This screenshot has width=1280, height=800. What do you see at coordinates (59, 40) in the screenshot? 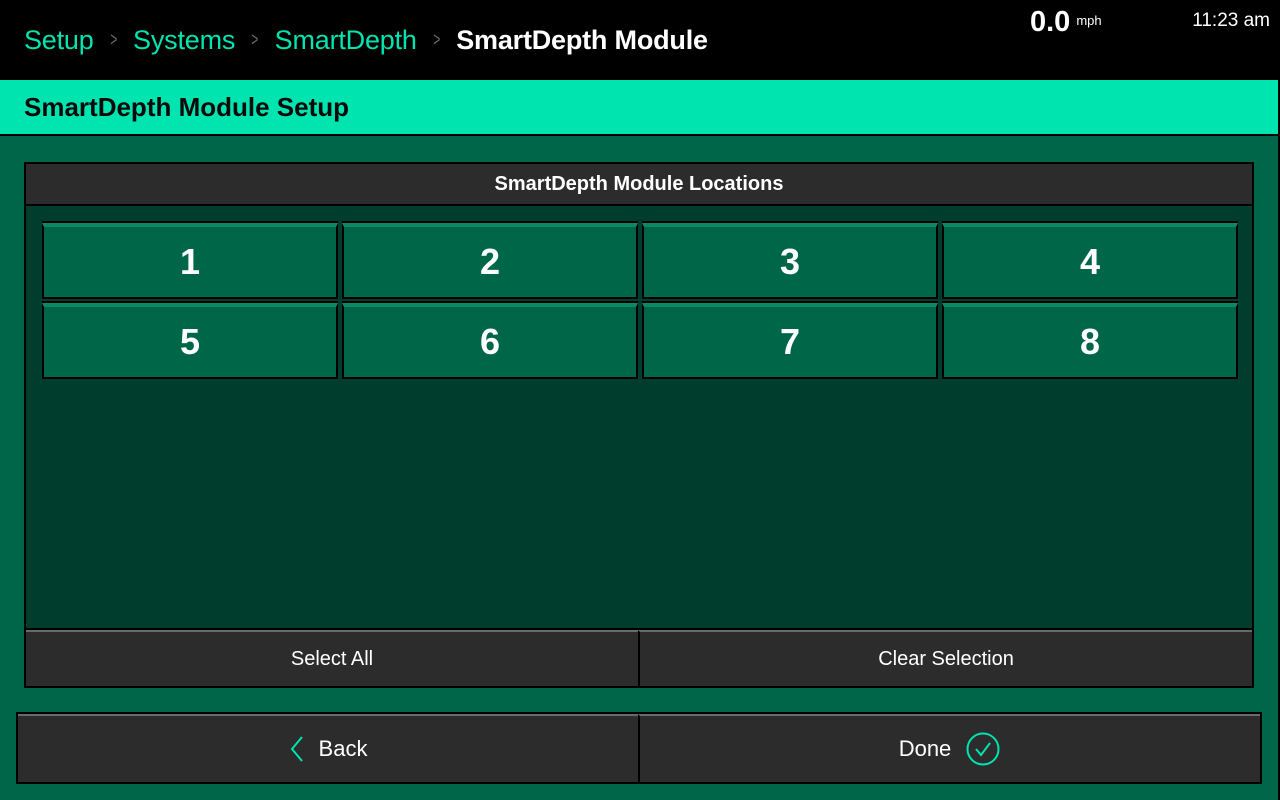
I see `breadcrumb-setup: Setup` at bounding box center [59, 40].